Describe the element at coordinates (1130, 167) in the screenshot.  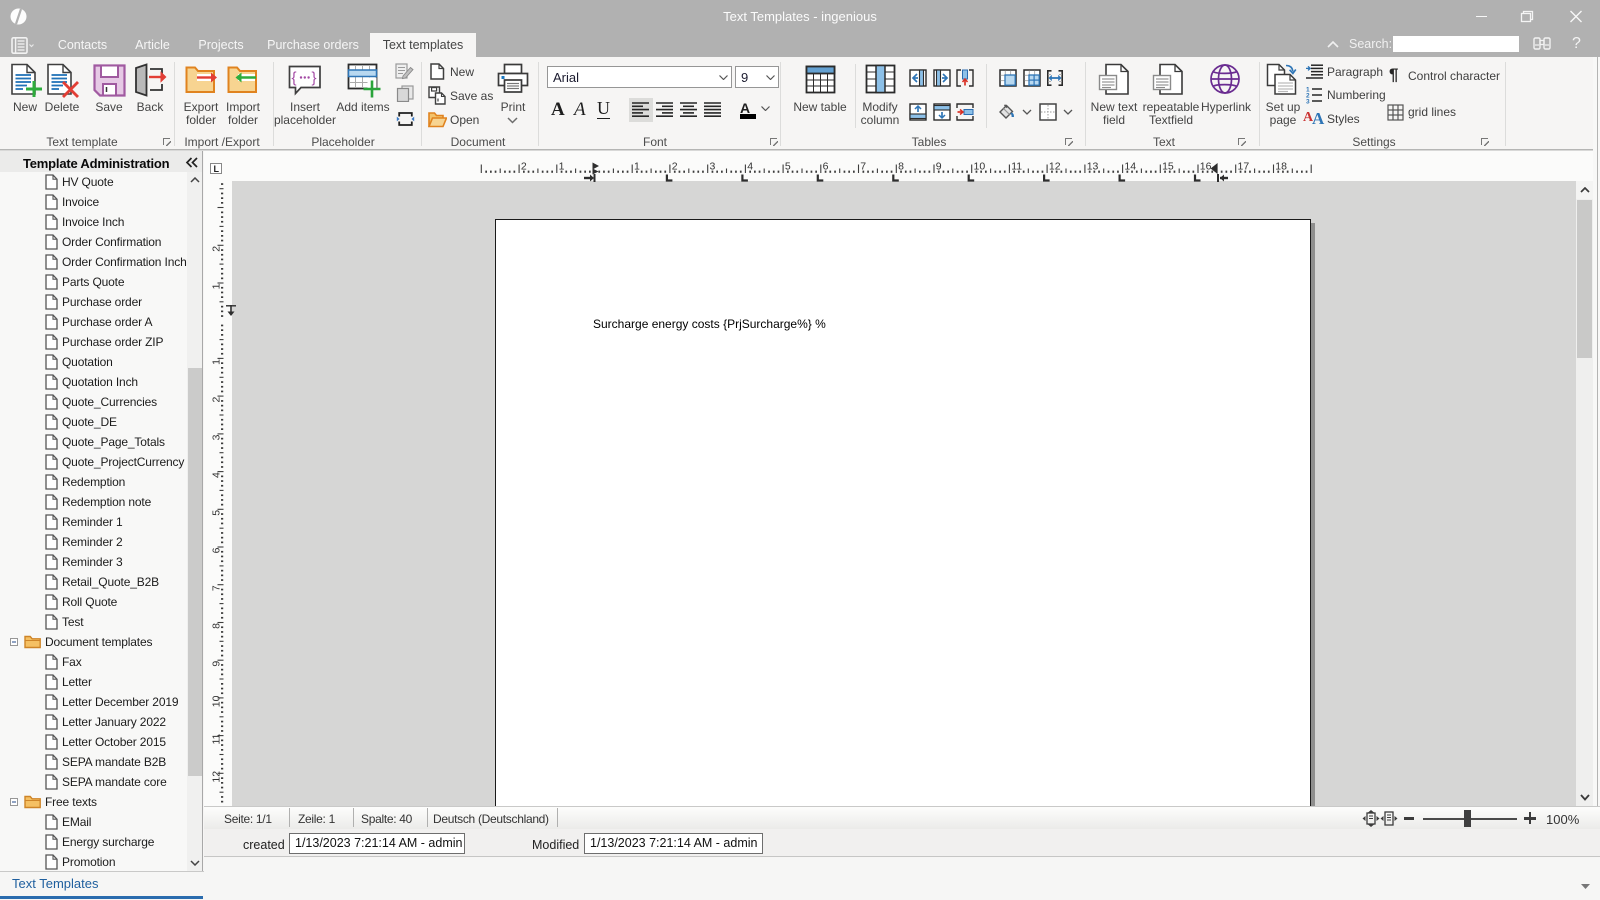
I see `svg-text: 14` at that location.